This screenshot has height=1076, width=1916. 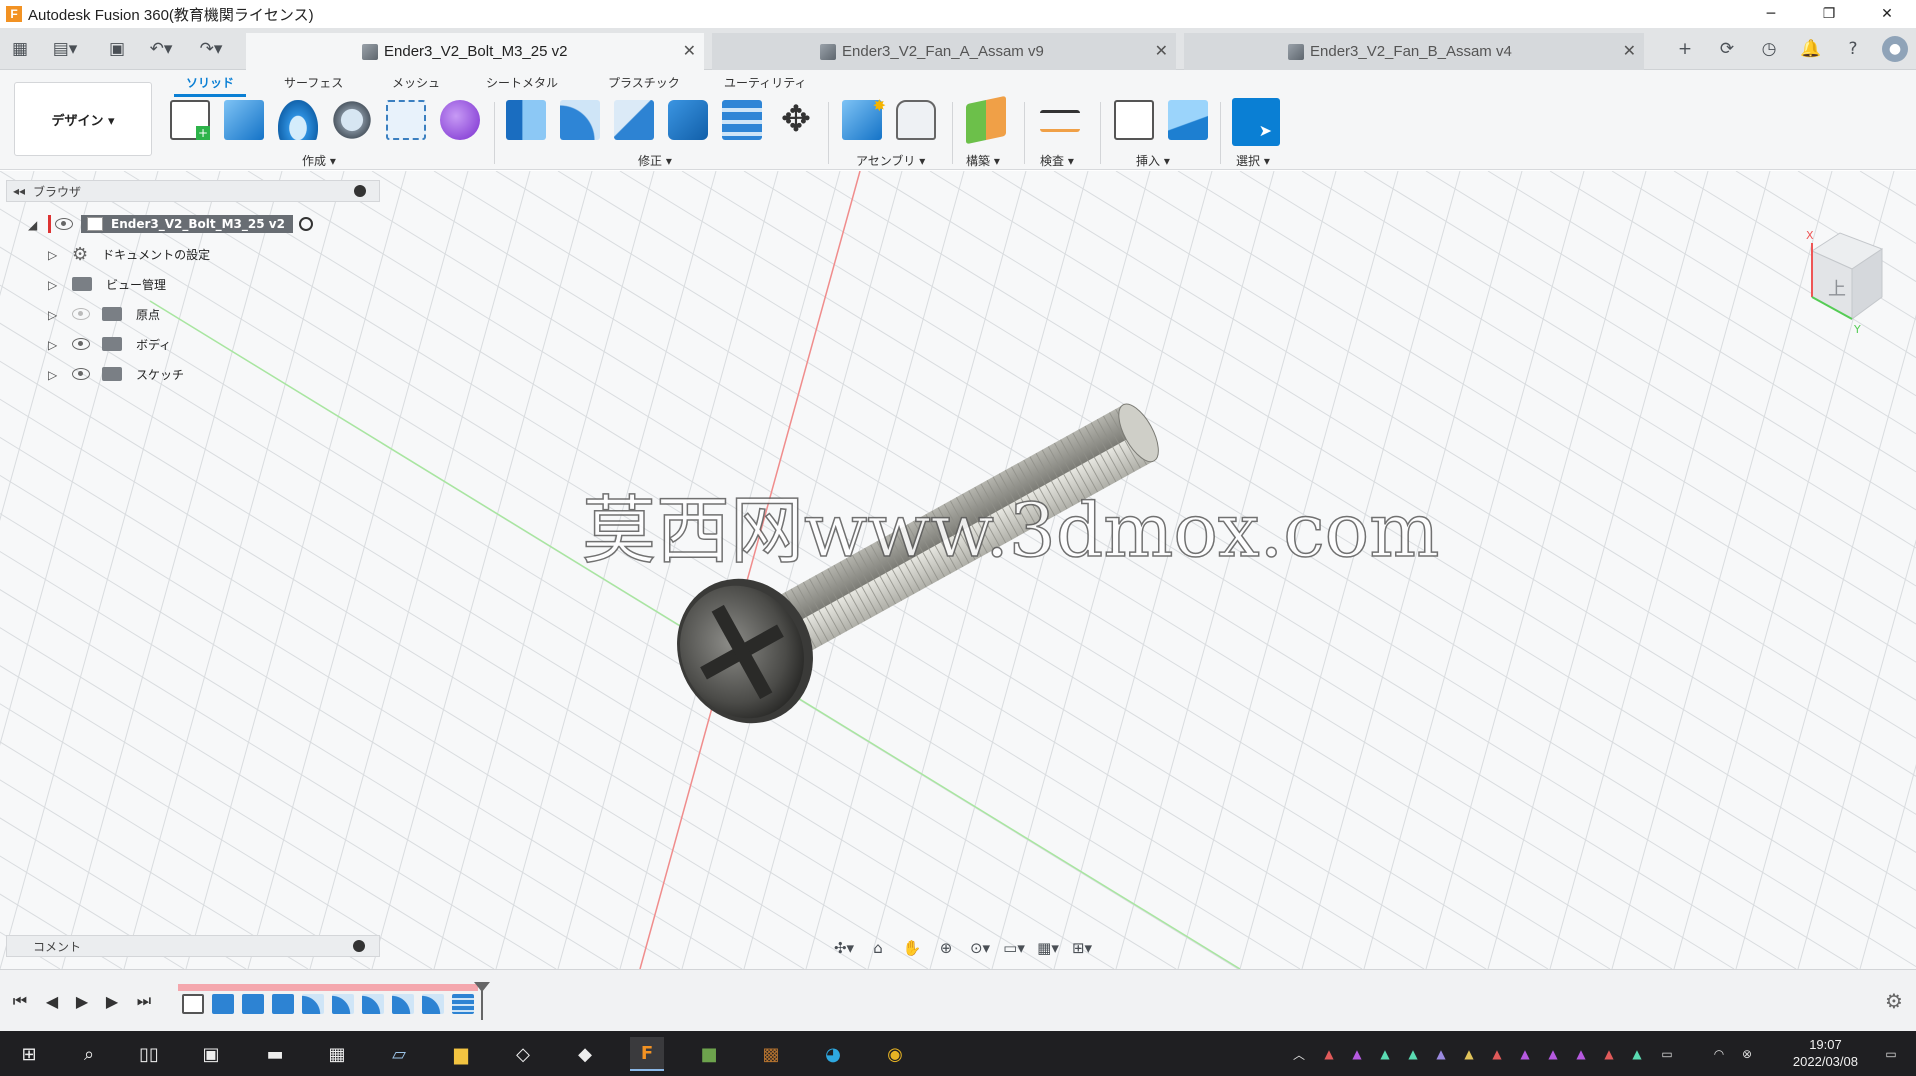 What do you see at coordinates (1811, 49) in the screenshot?
I see `notifications-bell-icon: 🔔` at bounding box center [1811, 49].